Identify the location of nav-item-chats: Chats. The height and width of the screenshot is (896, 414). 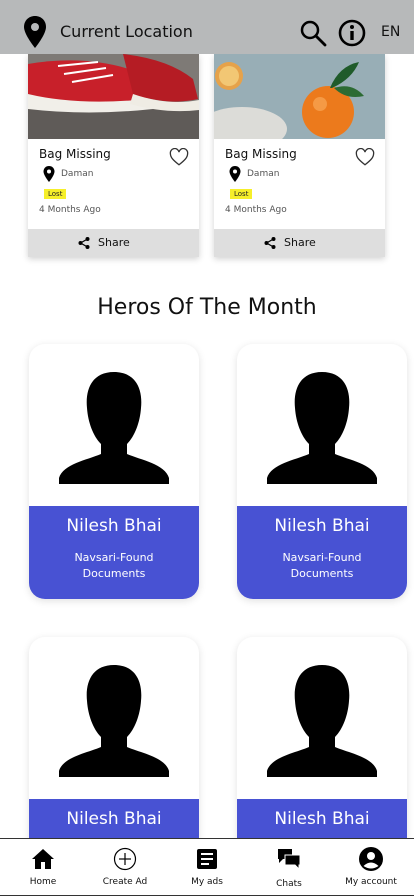
(289, 867).